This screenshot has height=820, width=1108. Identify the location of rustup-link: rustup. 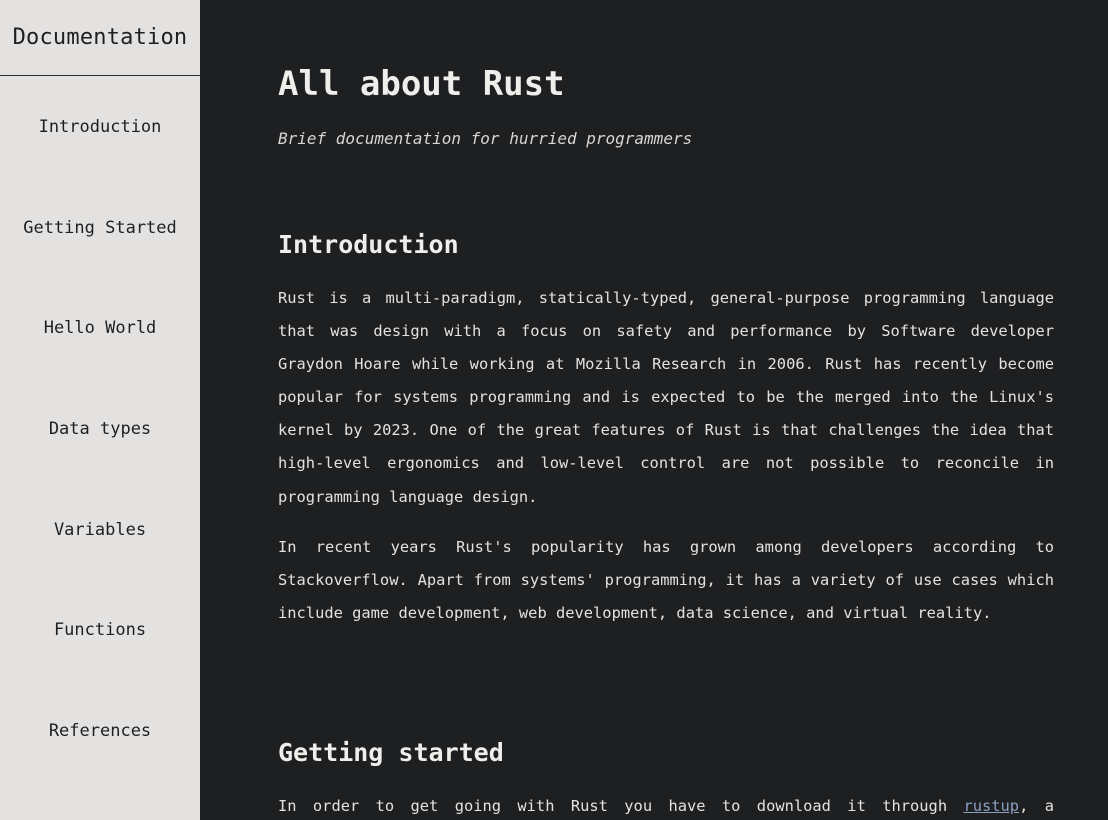
(991, 806).